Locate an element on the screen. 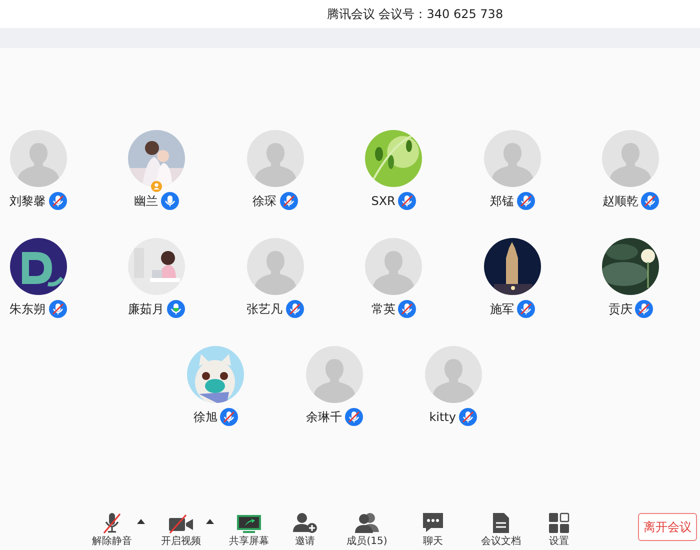  participant-name: 朱东朔 is located at coordinates (28, 309).